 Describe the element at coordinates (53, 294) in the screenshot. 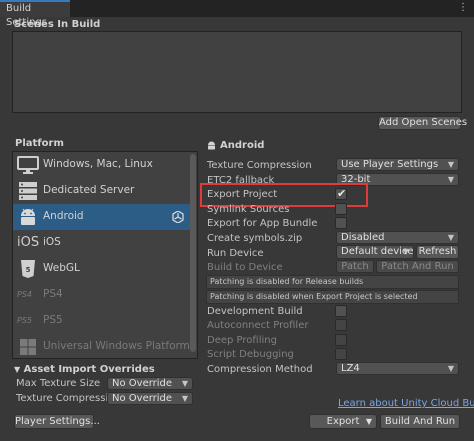

I see `platform-label: PS4` at that location.